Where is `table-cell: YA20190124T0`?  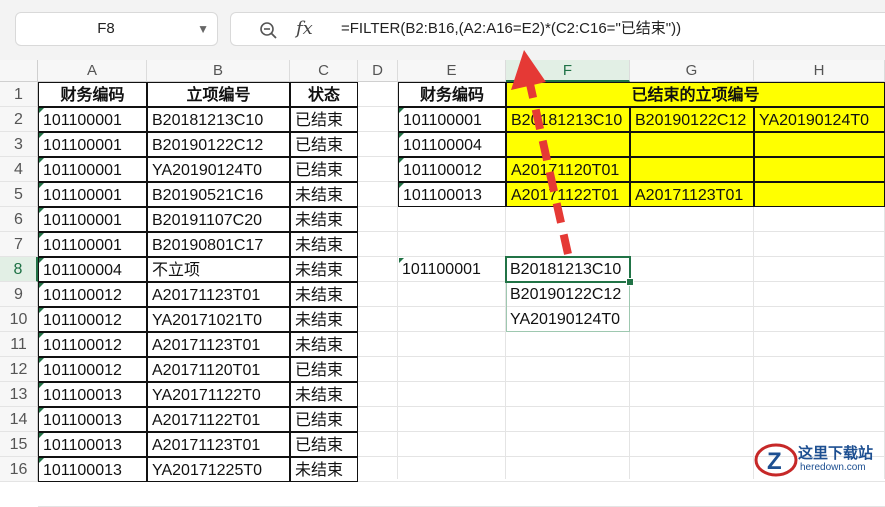 table-cell: YA20190124T0 is located at coordinates (218, 169).